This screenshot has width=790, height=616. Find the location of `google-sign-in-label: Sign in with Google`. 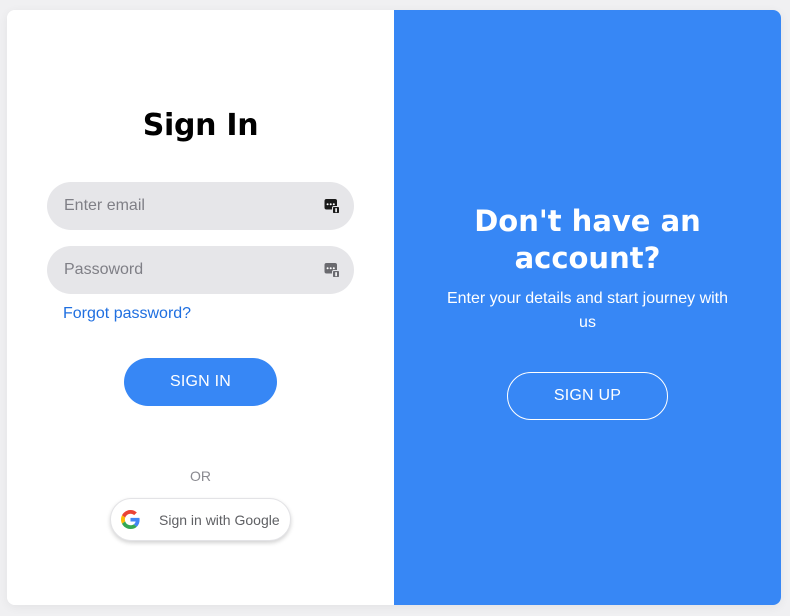

google-sign-in-label: Sign in with Google is located at coordinates (219, 519).